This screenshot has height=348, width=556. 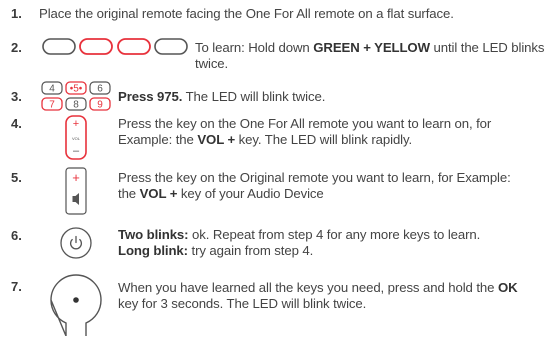 I want to click on step-text-bold: Long blink:, so click(x=153, y=250).